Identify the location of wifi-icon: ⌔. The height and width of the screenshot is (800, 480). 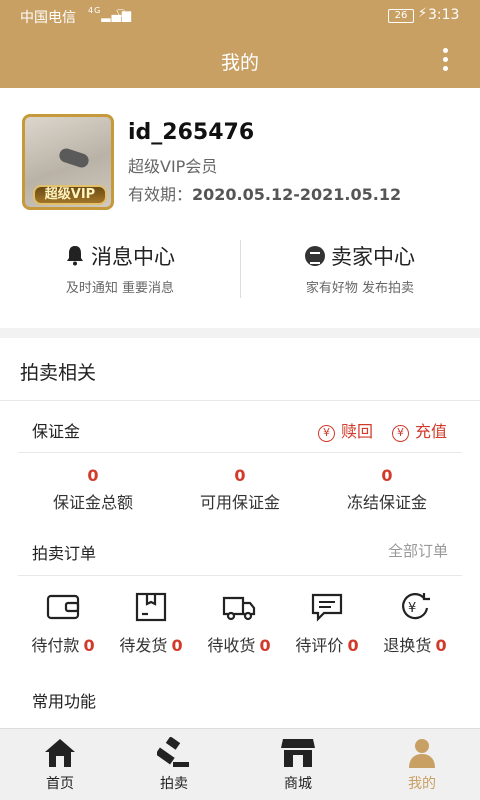
(121, 14).